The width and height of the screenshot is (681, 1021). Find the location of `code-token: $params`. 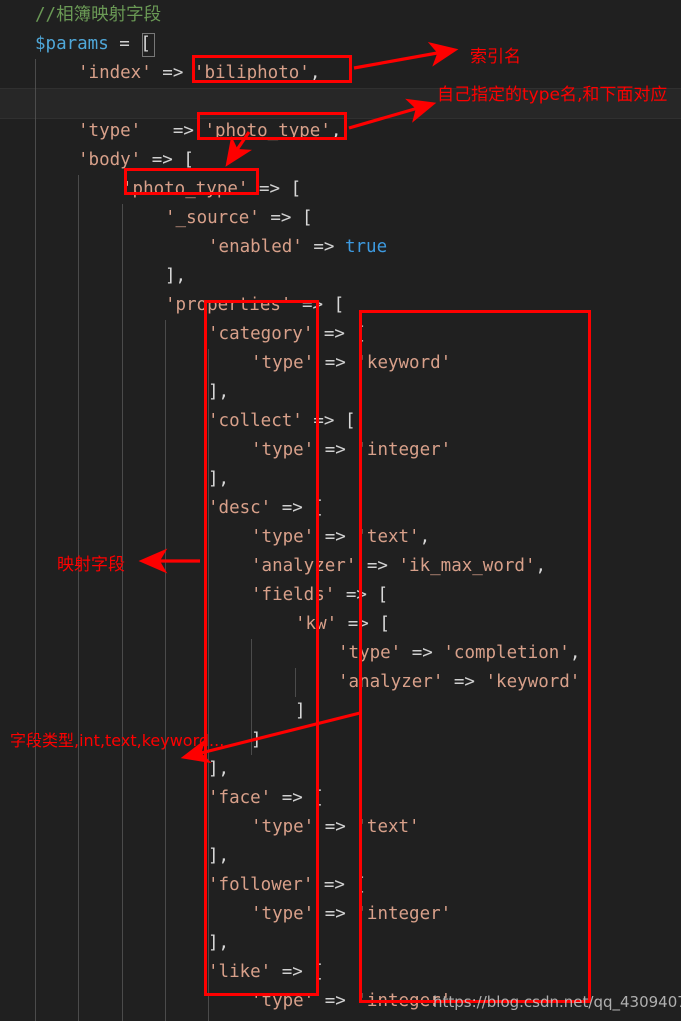

code-token: $params is located at coordinates (72, 44).